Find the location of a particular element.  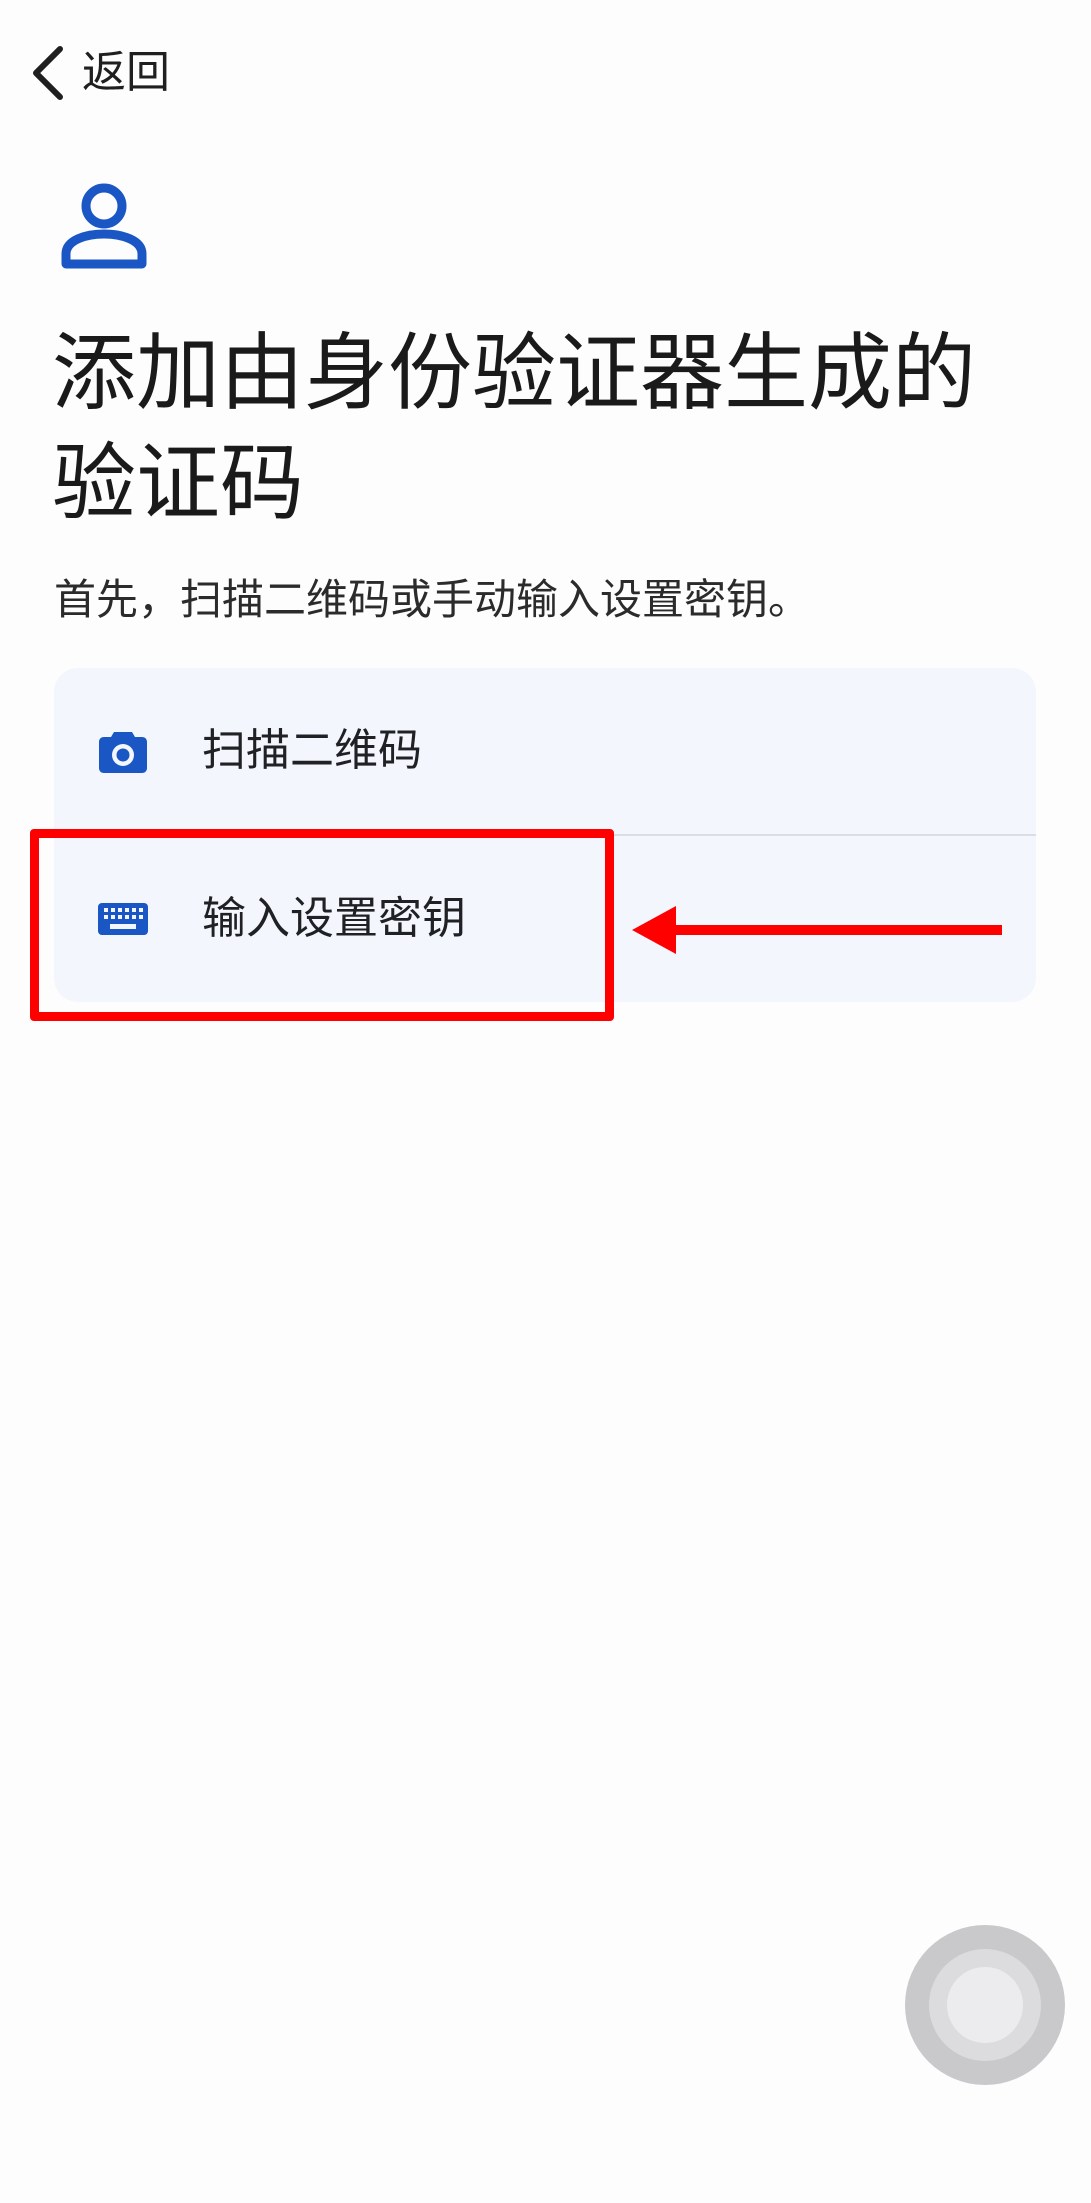

annotation-arrow-icon is located at coordinates (817, 930).